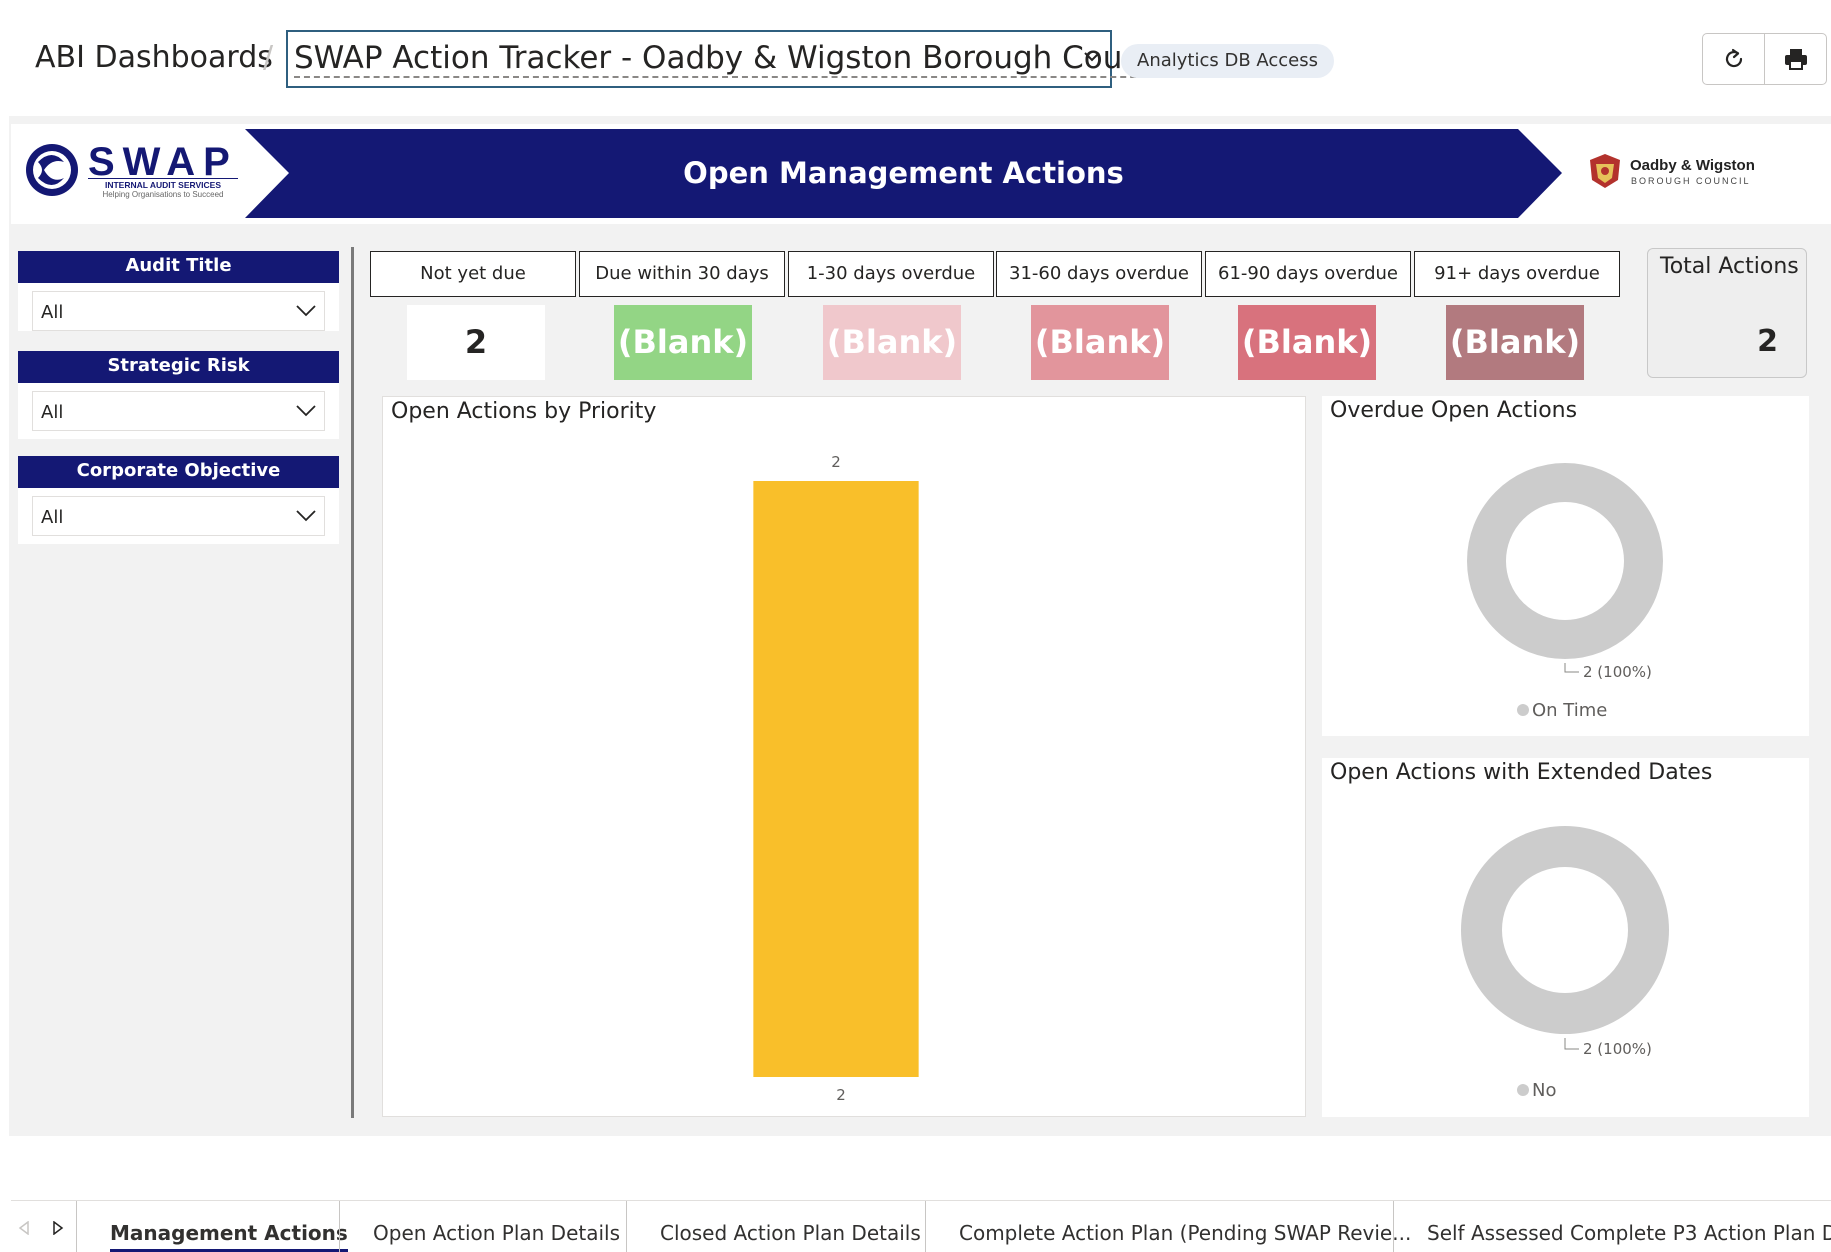 This screenshot has width=1831, height=1252. I want to click on status-value-61-90-overdue: (Blank), so click(1307, 342).